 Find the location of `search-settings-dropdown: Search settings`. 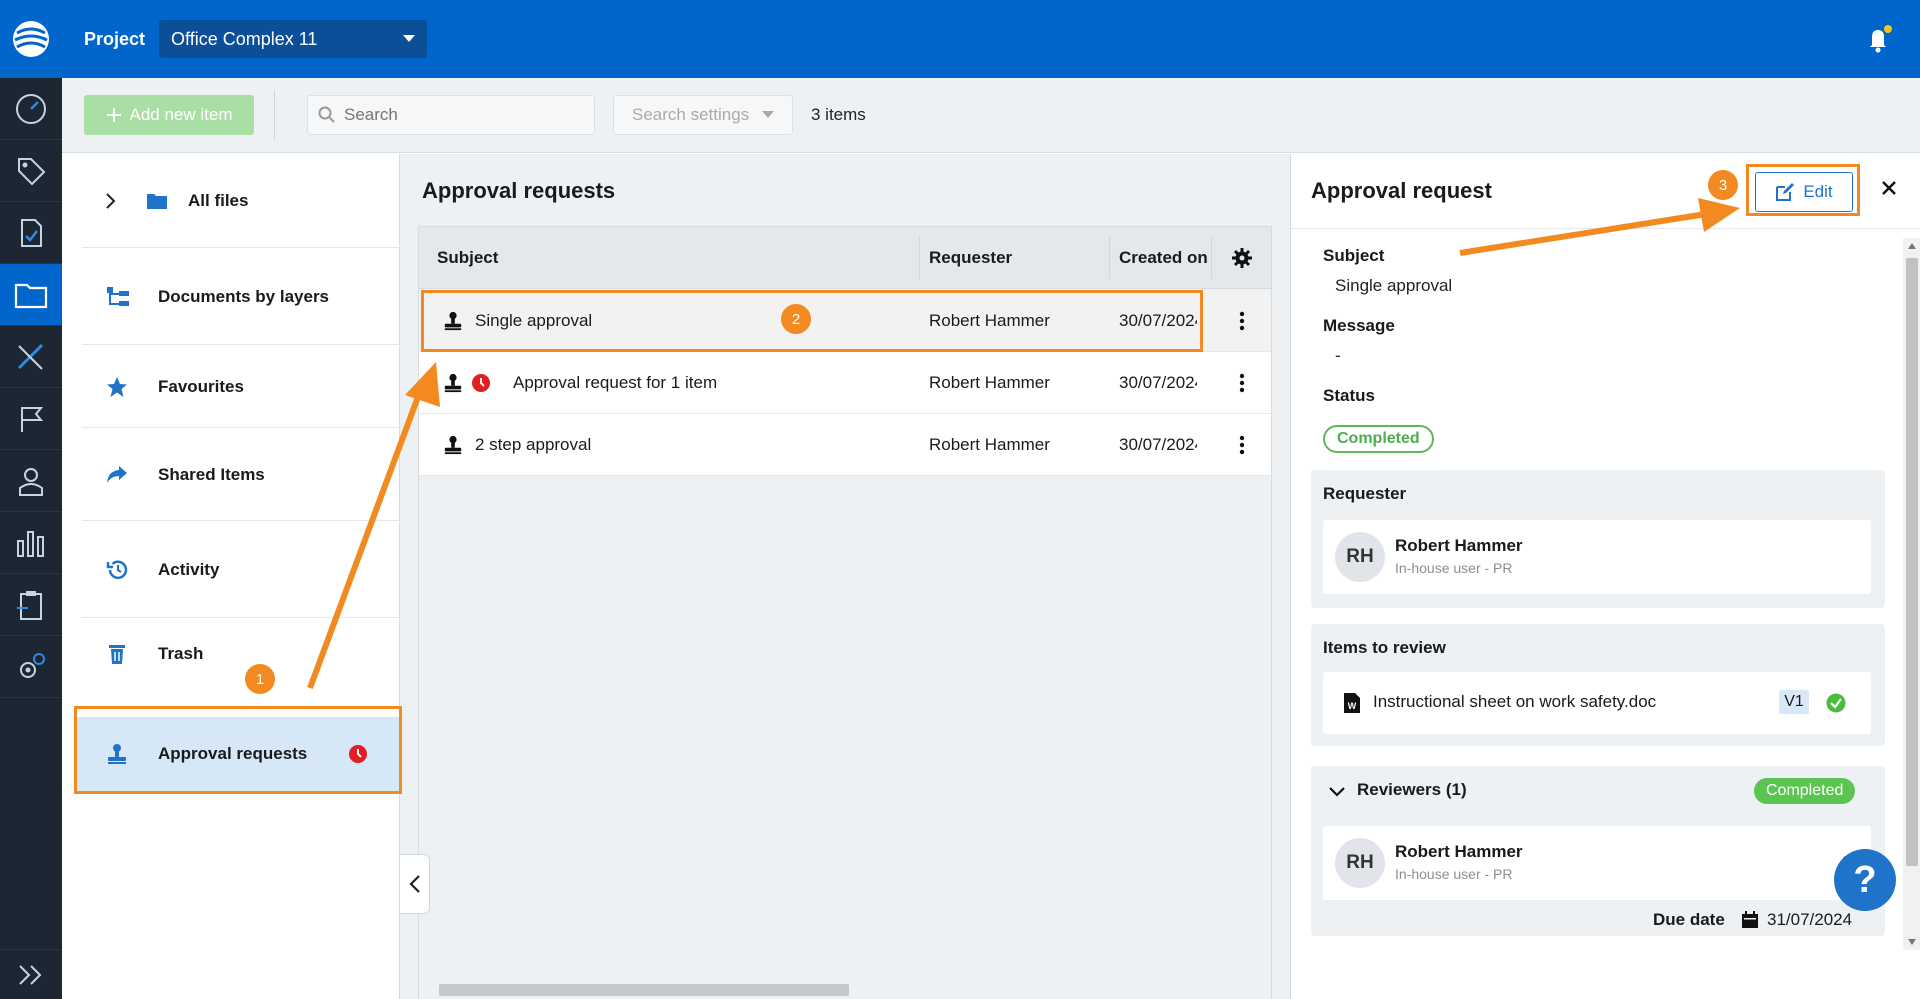

search-settings-dropdown: Search settings is located at coordinates (703, 115).